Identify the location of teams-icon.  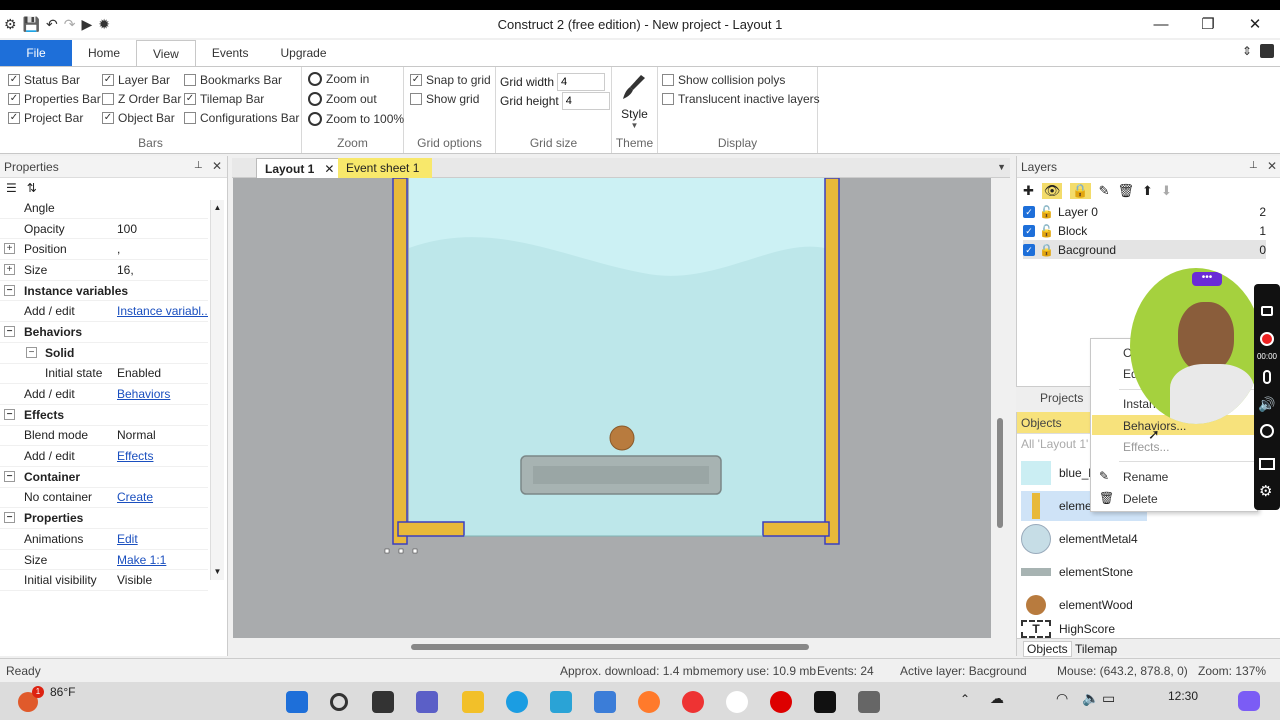
(427, 702).